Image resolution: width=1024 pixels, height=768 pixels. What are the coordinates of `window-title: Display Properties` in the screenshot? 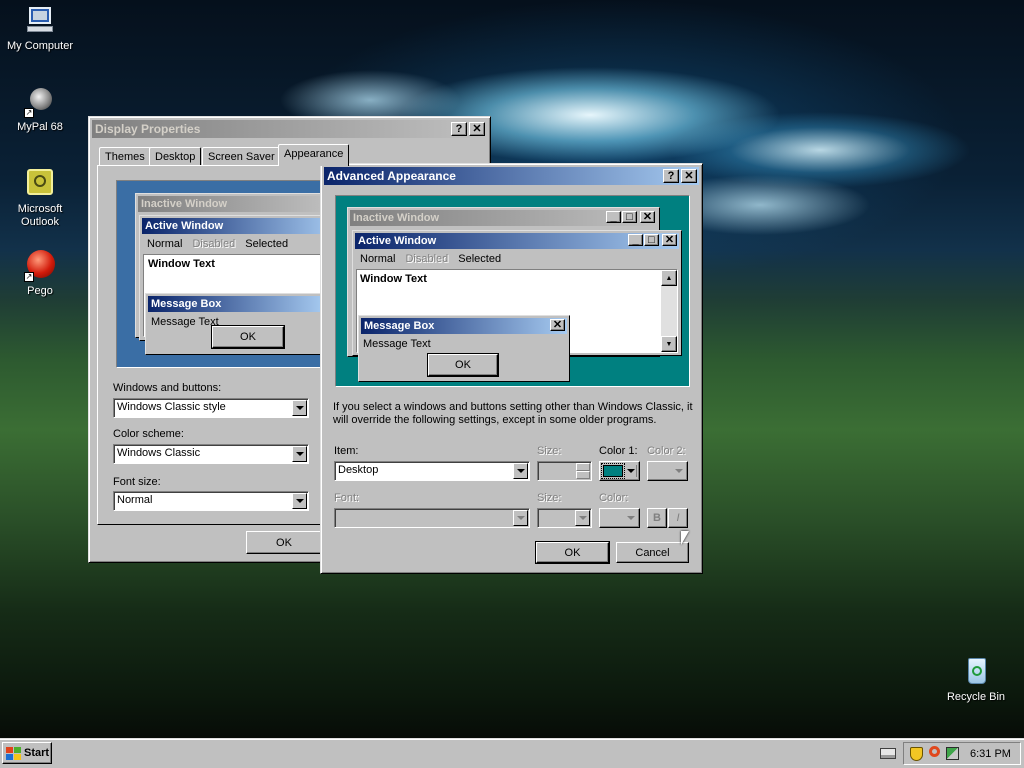 It's located at (148, 129).